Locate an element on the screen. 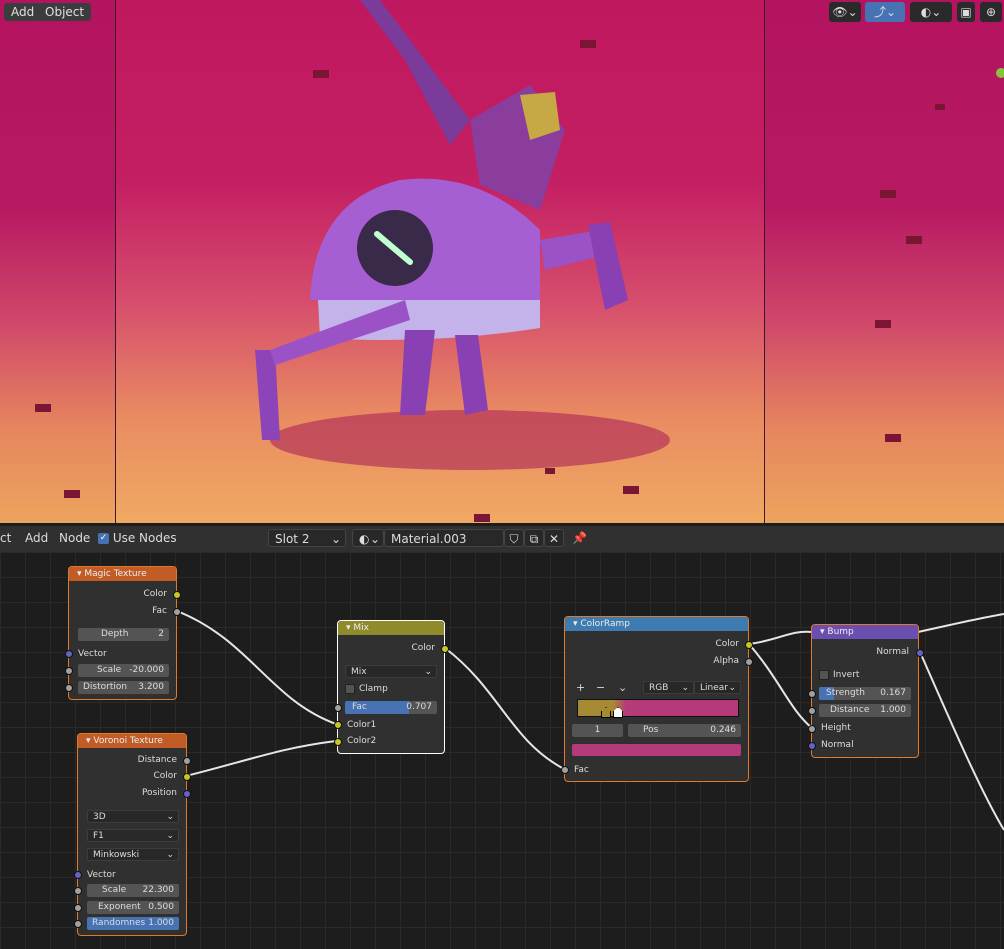 The image size is (1004, 949). metric-dropdown: Minkowski ⌄ is located at coordinates (133, 854).